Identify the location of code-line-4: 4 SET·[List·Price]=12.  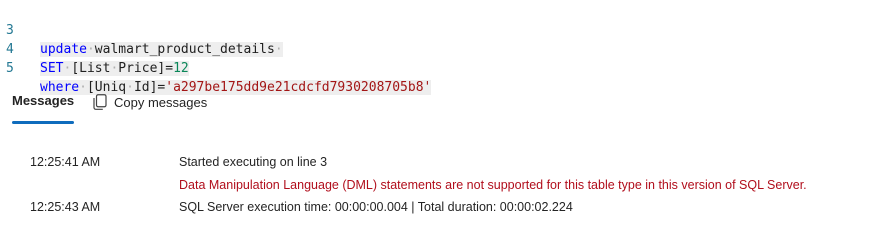
(94, 48).